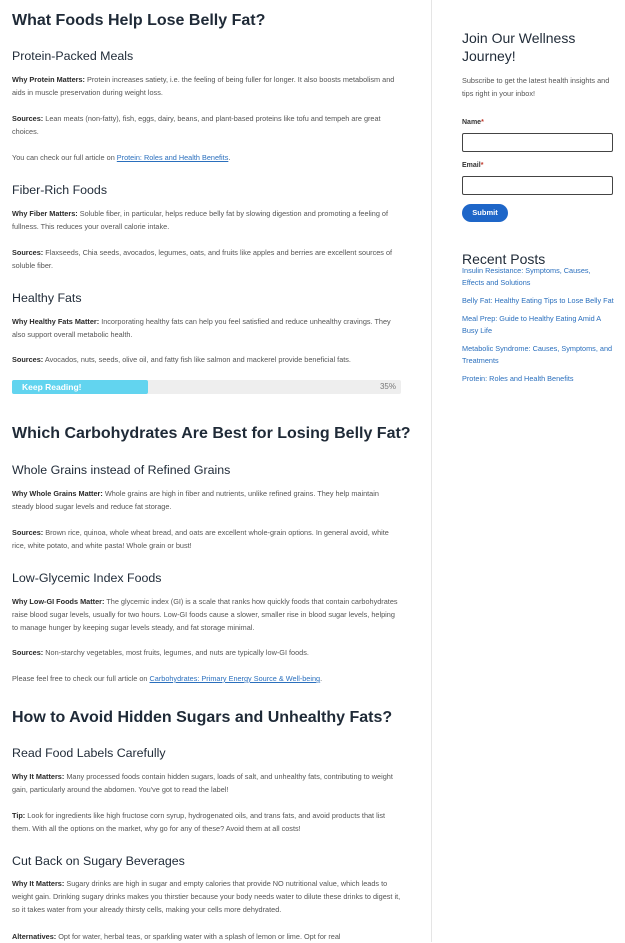 This screenshot has height=943, width=625. I want to click on label-fiber-why: Why Fiber Matters:, so click(45, 213).